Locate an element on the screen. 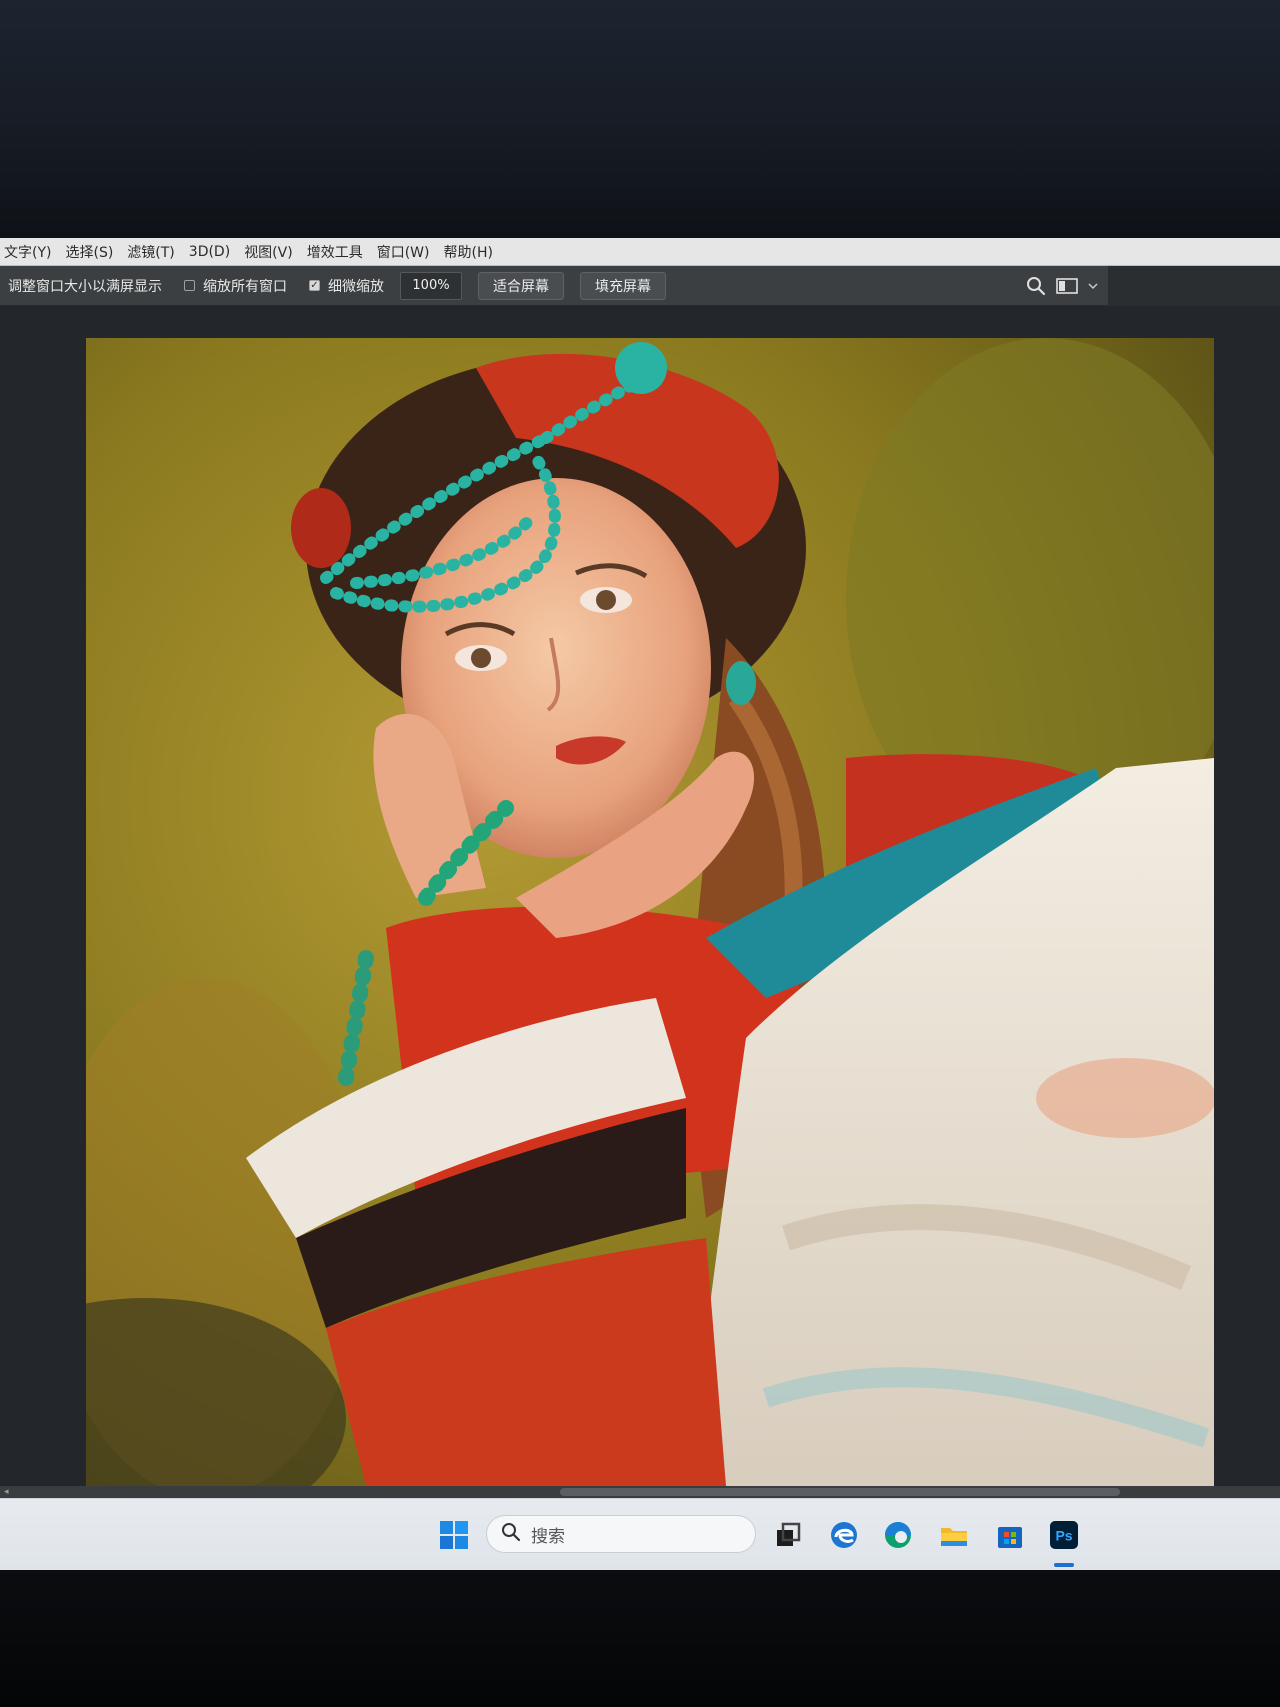 The height and width of the screenshot is (1707, 1280). task-view-icon is located at coordinates (788, 1535).